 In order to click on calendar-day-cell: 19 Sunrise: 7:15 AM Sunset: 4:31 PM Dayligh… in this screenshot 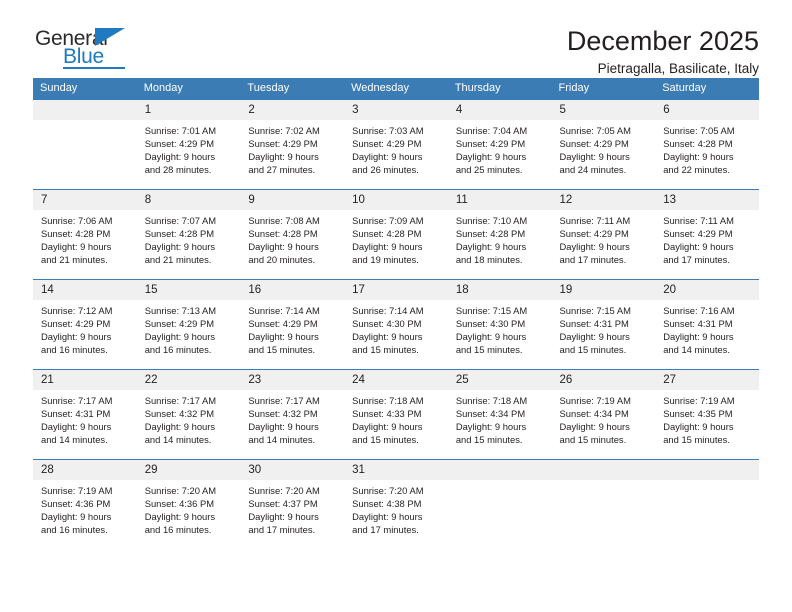, I will do `click(603, 324)`.